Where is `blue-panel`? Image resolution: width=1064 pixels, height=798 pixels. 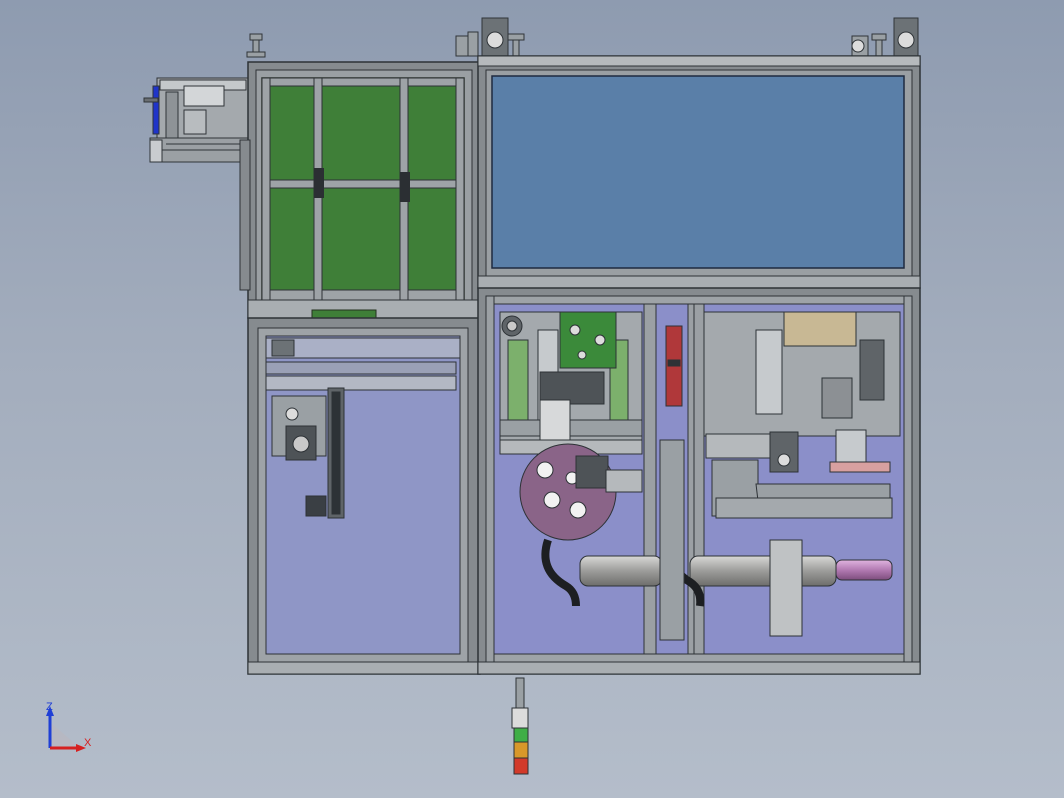
blue-panel is located at coordinates (698, 172).